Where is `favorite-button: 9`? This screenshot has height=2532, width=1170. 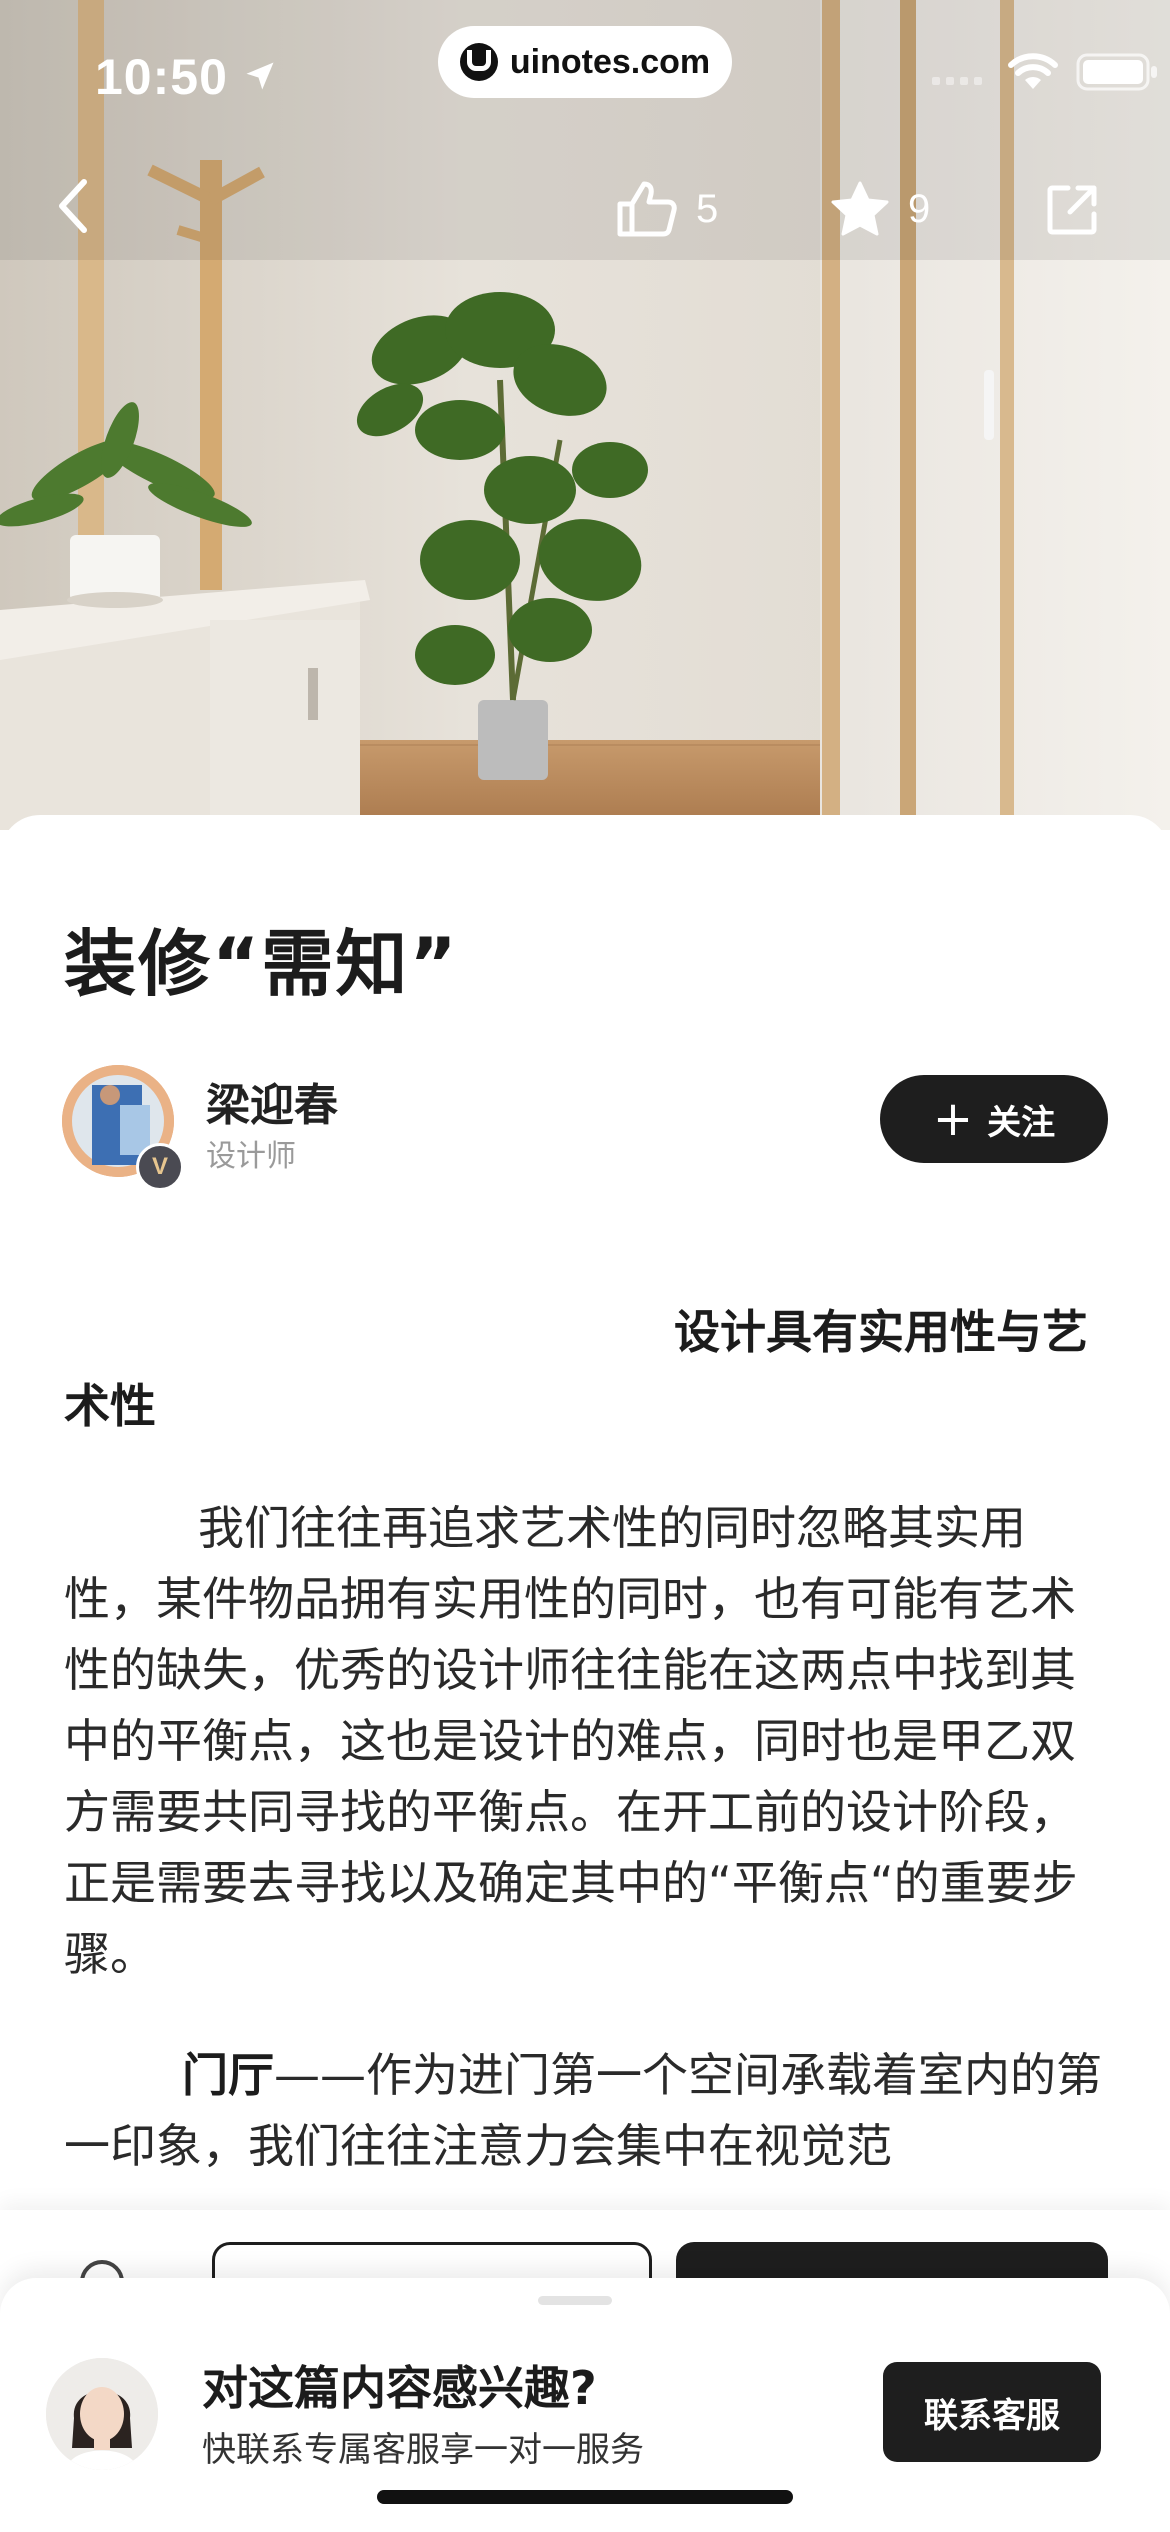
favorite-button: 9 is located at coordinates (880, 209).